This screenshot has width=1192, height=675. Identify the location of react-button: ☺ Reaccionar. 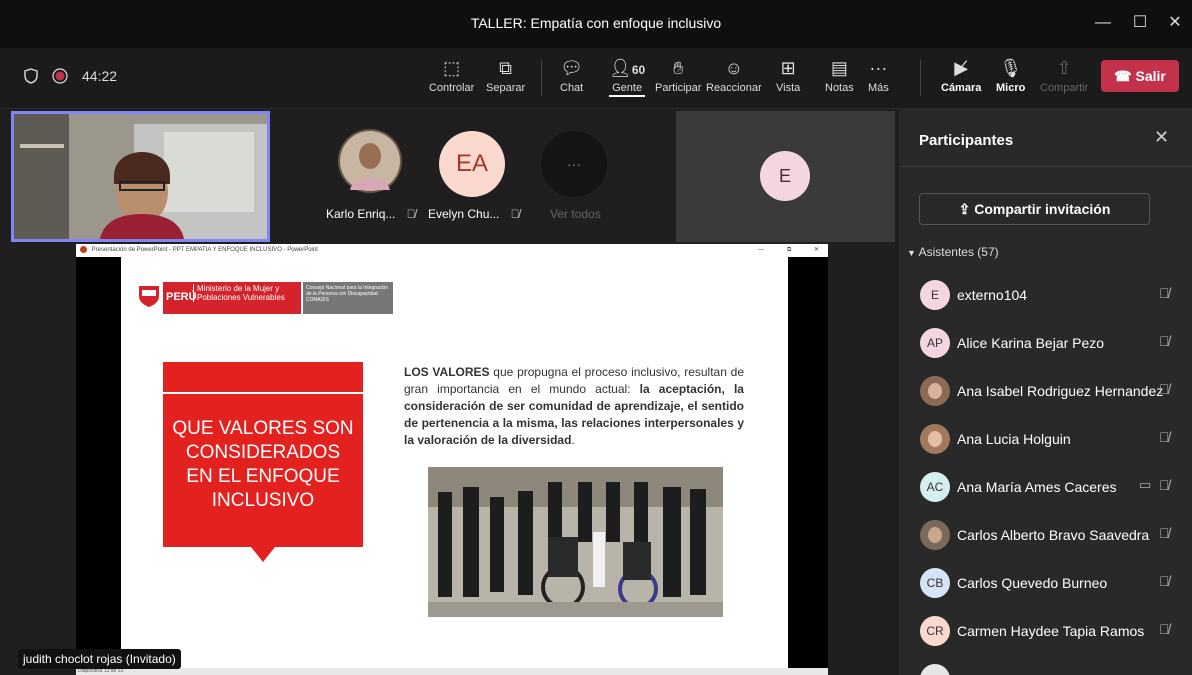
(734, 75).